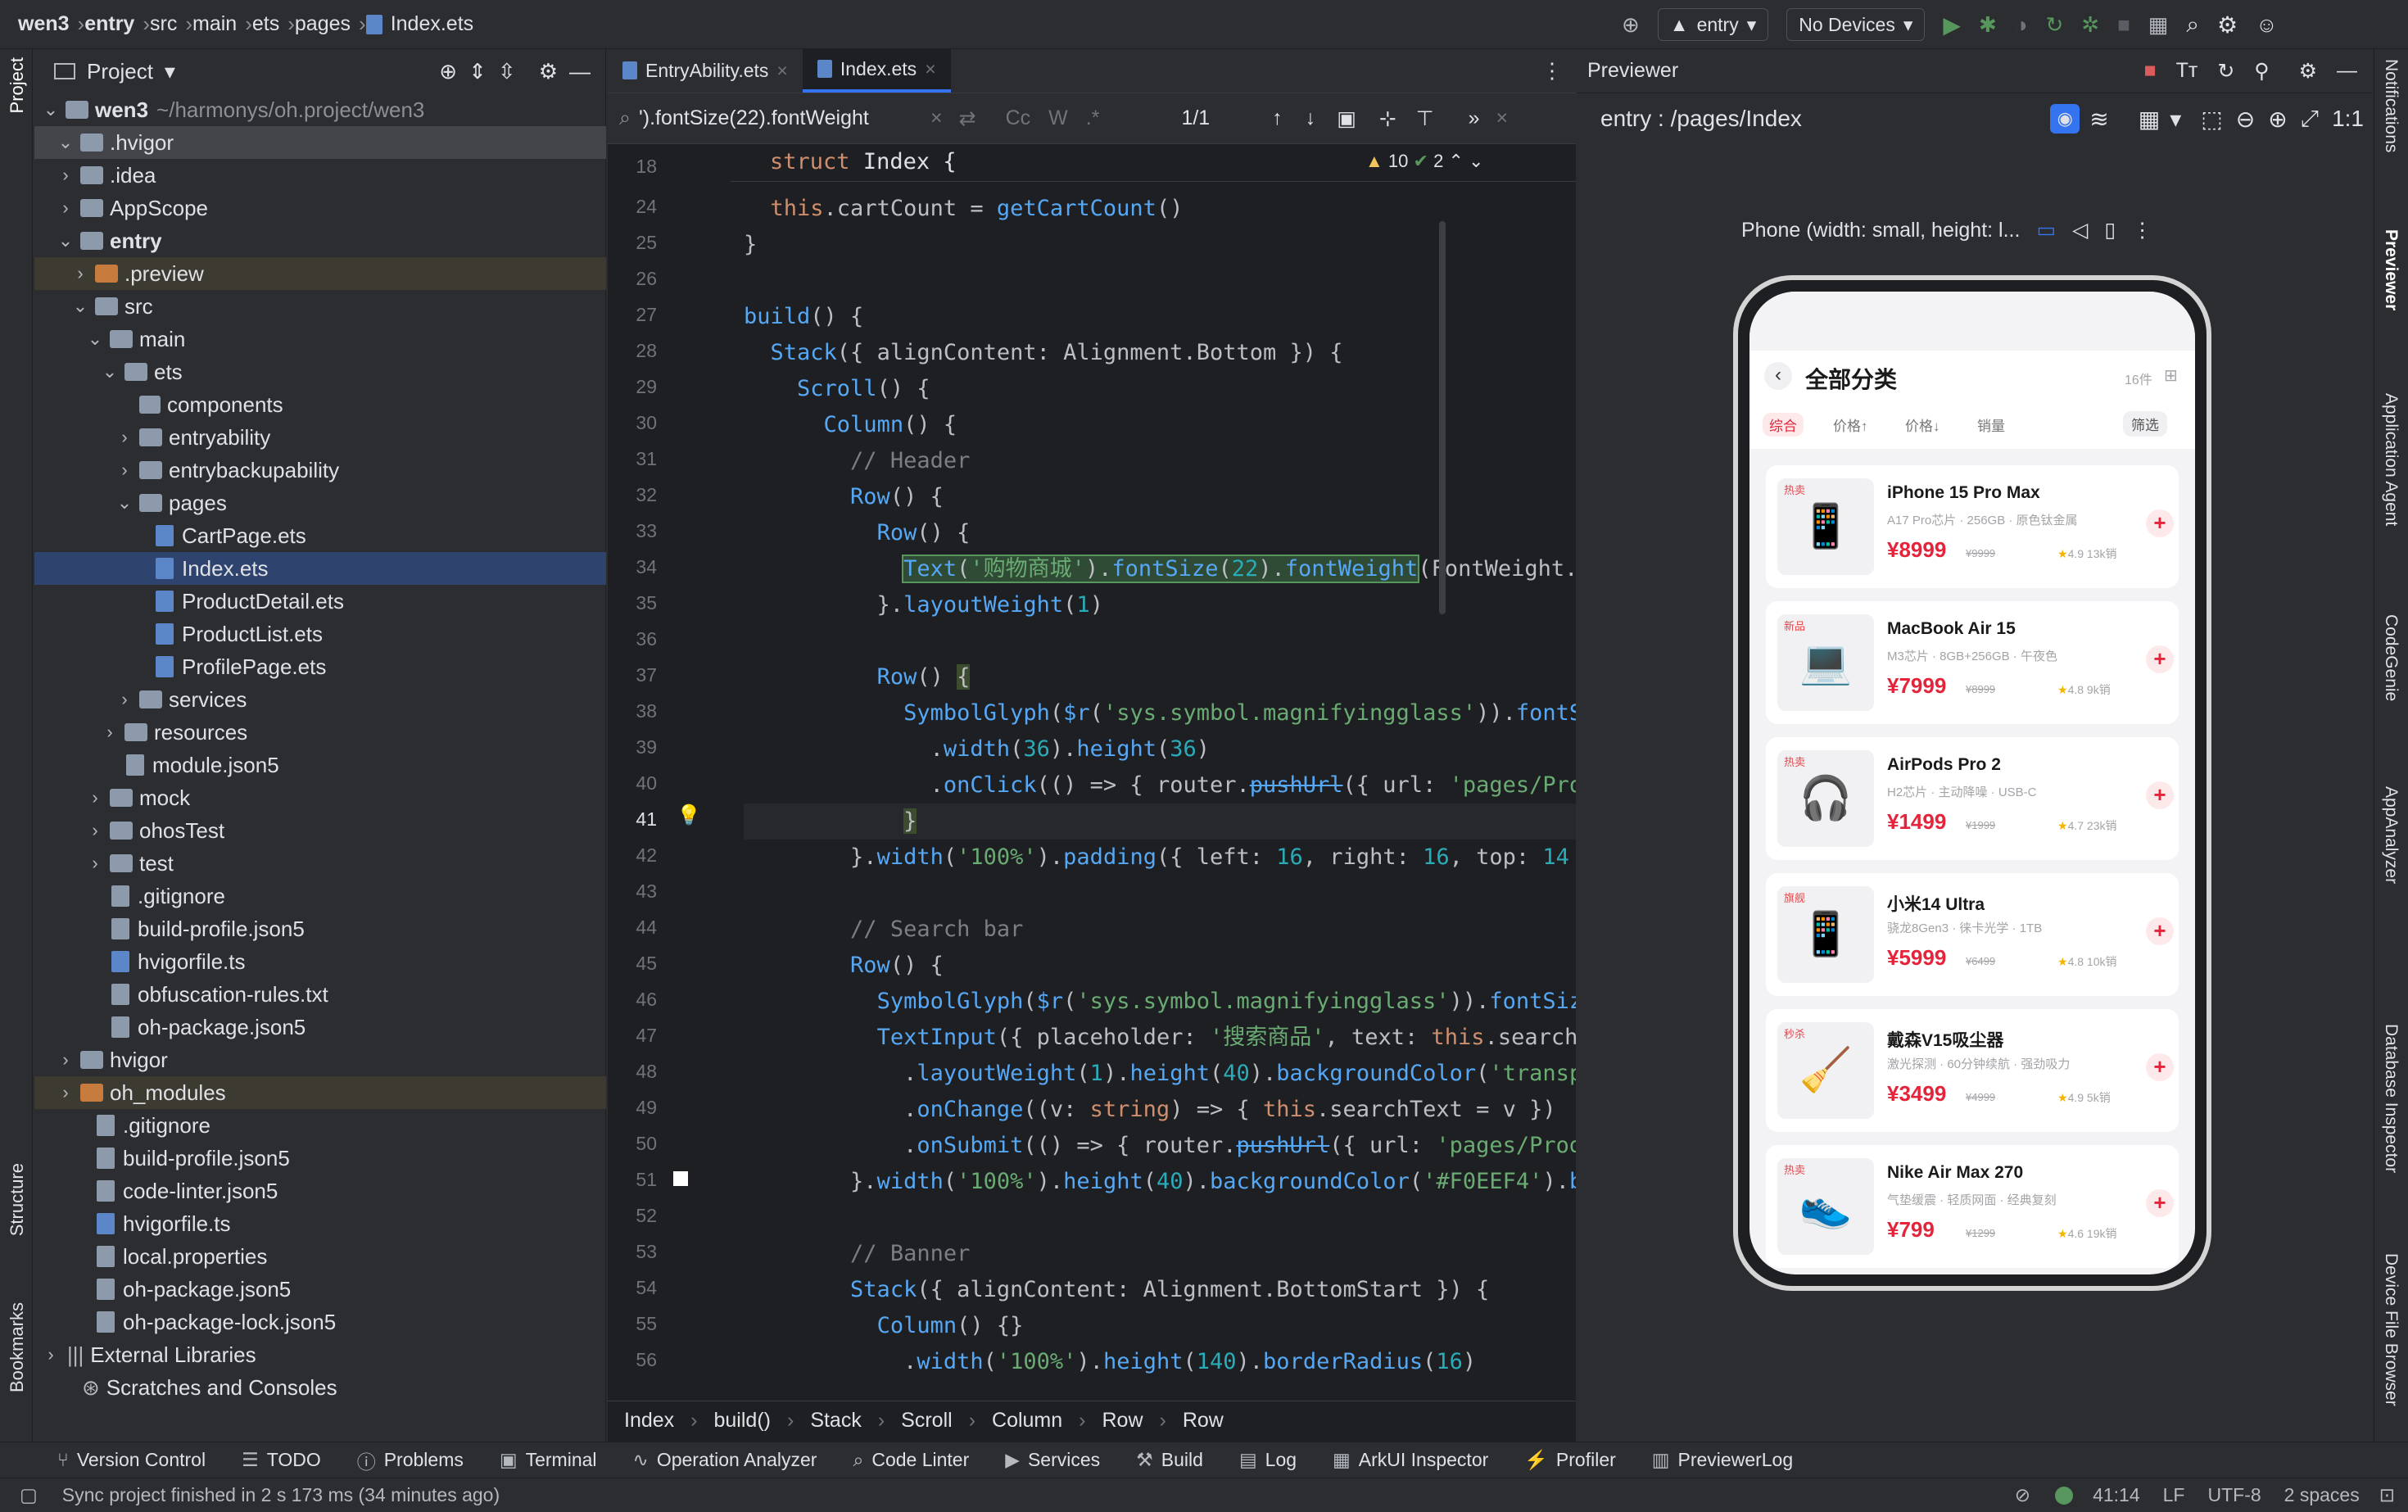 Image resolution: width=2408 pixels, height=1512 pixels. Describe the element at coordinates (1424, 161) in the screenshot. I see `warnings-indicator: ▲ 10 ✔ 2 ⌃ ⌄` at that location.